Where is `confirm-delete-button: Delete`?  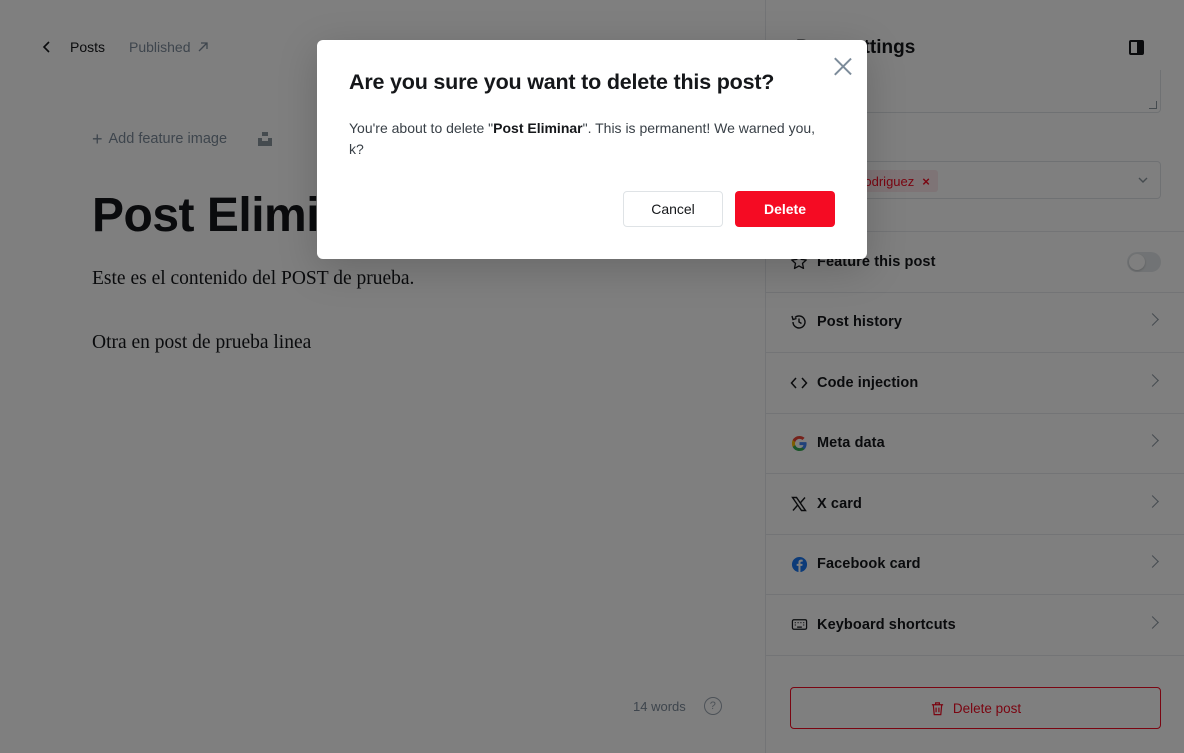
confirm-delete-button: Delete is located at coordinates (785, 209).